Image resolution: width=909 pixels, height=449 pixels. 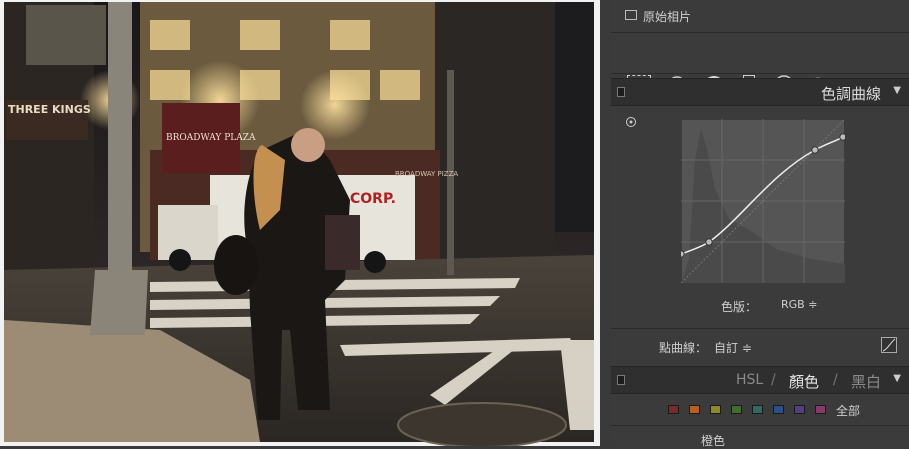 I want to click on tab-color: 顏色, so click(x=804, y=381).